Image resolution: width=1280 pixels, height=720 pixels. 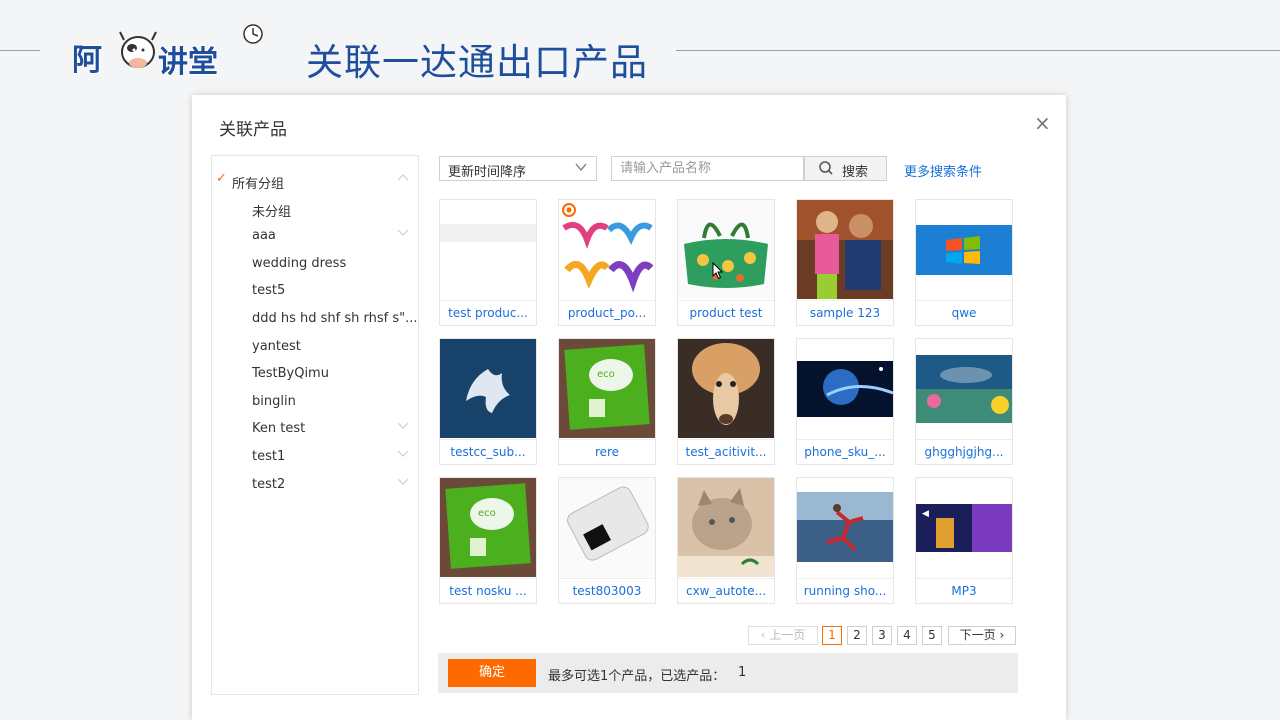 What do you see at coordinates (315, 485) in the screenshot?
I see `group-item: test2` at bounding box center [315, 485].